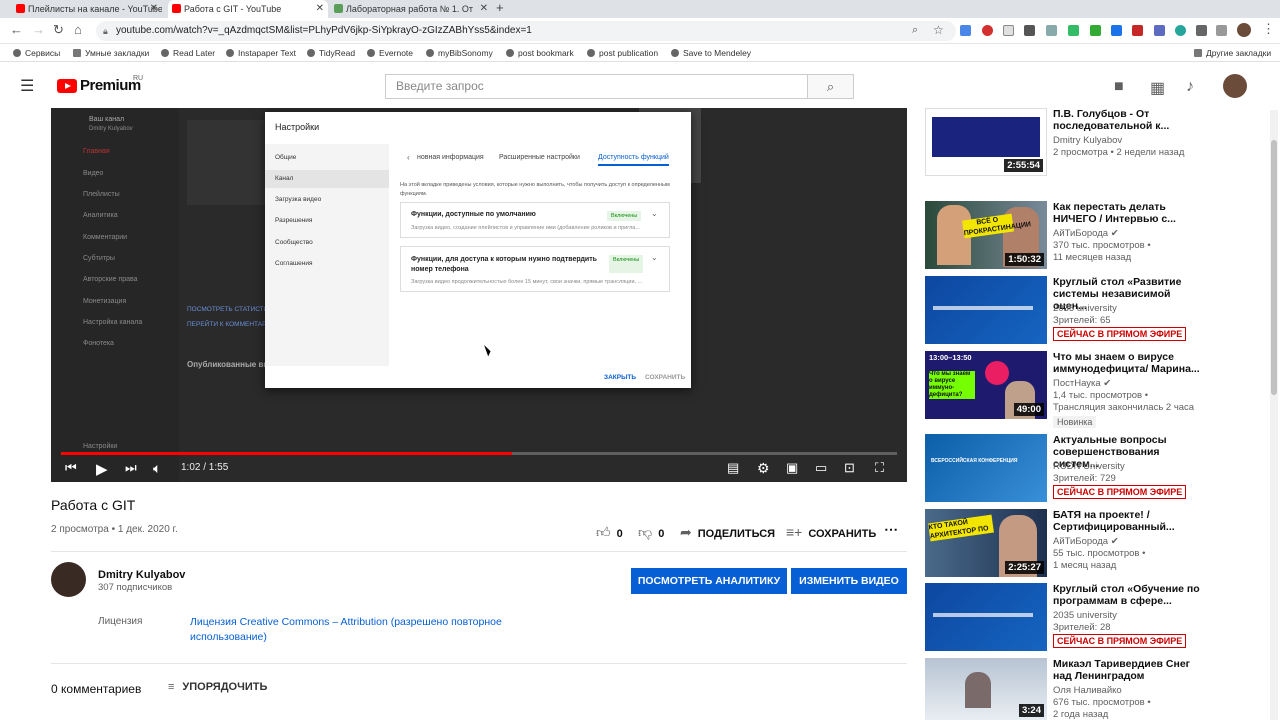 The width and height of the screenshot is (1280, 720). I want to click on video-thumbnail: ВСЕРОССИЙСКАЯ КОНФЕРЕНЦИЯ, so click(986, 468).